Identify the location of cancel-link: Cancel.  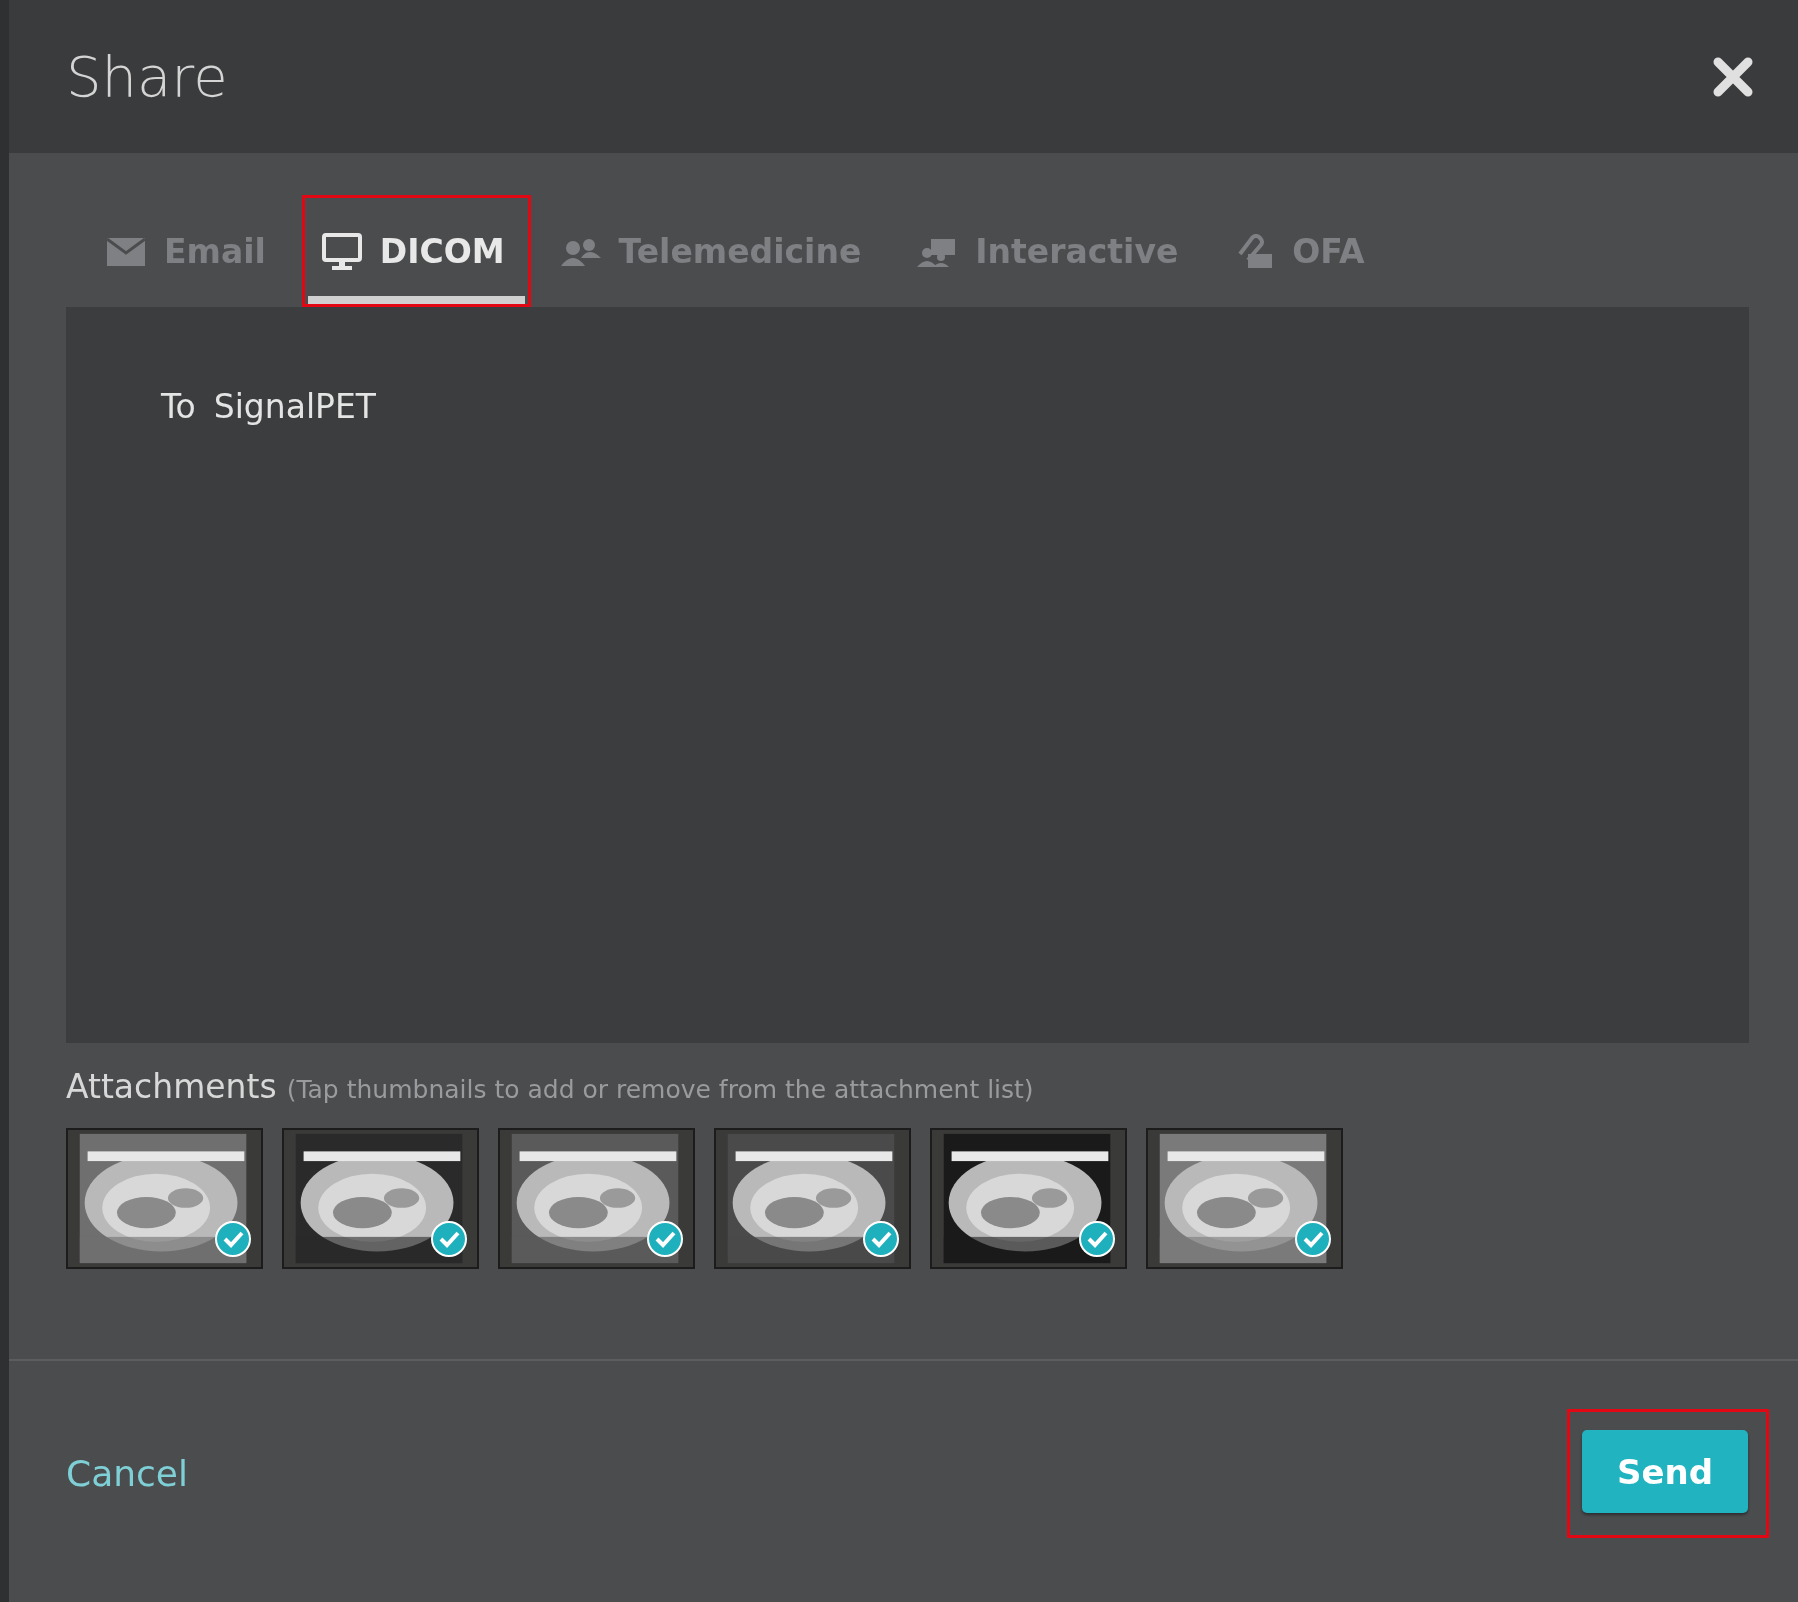
(127, 1473).